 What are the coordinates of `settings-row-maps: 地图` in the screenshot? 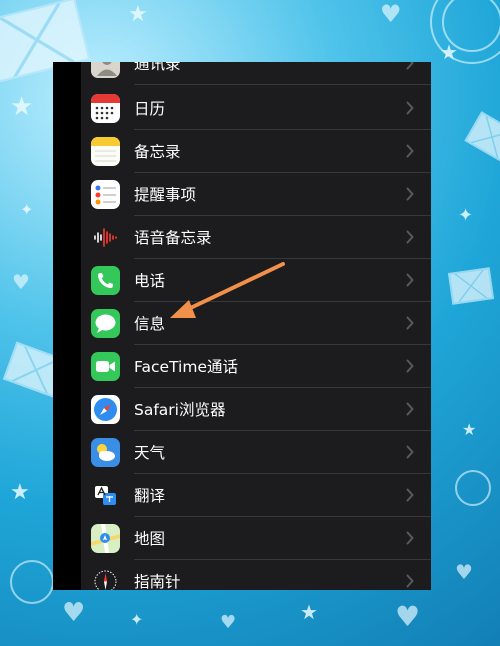 It's located at (256, 538).